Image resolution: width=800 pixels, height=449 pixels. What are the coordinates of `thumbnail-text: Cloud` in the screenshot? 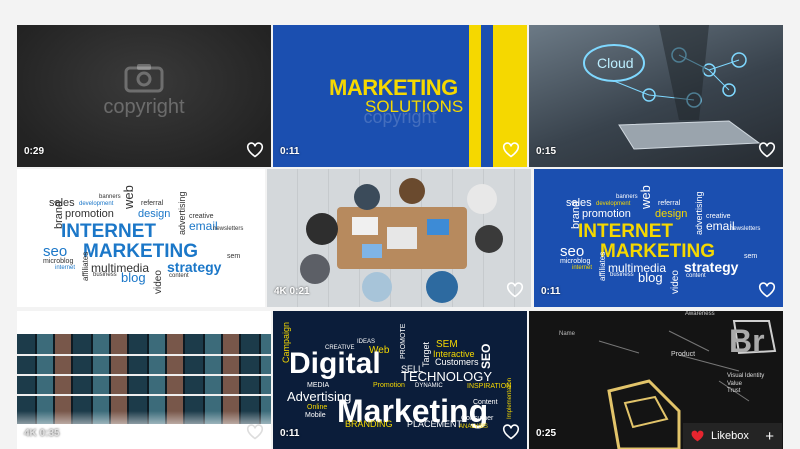 It's located at (615, 63).